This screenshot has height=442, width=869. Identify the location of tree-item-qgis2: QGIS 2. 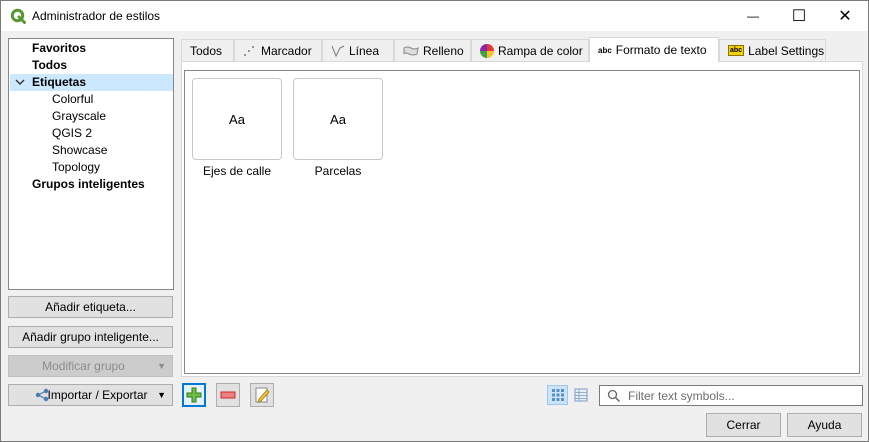
(72, 133).